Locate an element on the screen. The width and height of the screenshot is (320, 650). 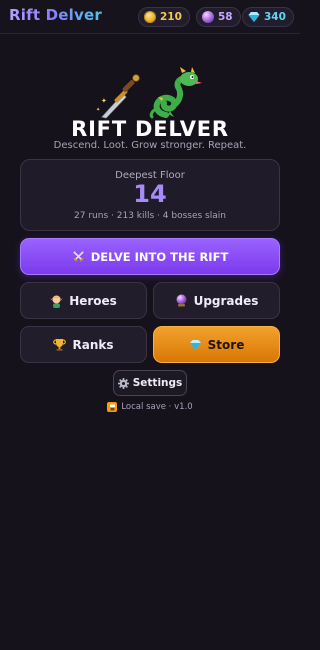
dagger-icon: ✦ ✦ is located at coordinates (118, 96).